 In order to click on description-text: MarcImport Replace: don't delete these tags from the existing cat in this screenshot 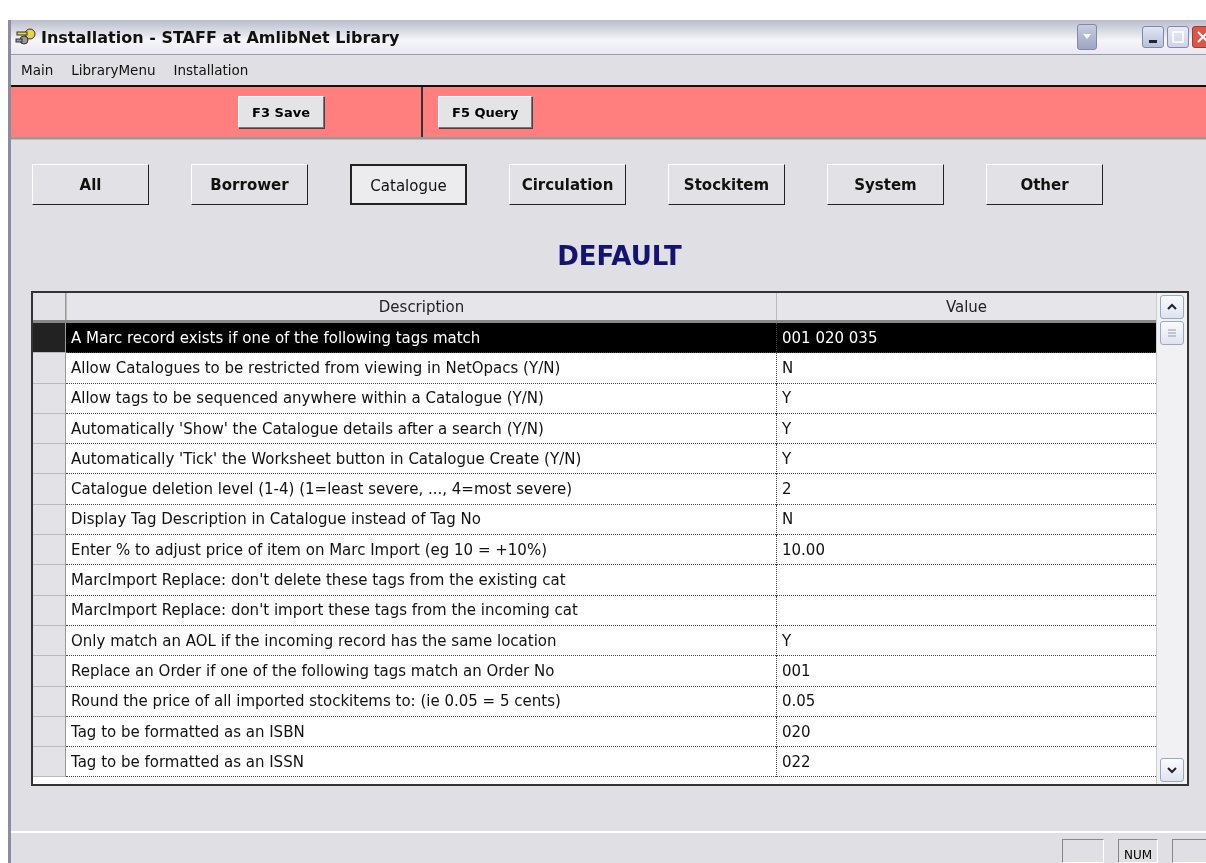, I will do `click(318, 580)`.